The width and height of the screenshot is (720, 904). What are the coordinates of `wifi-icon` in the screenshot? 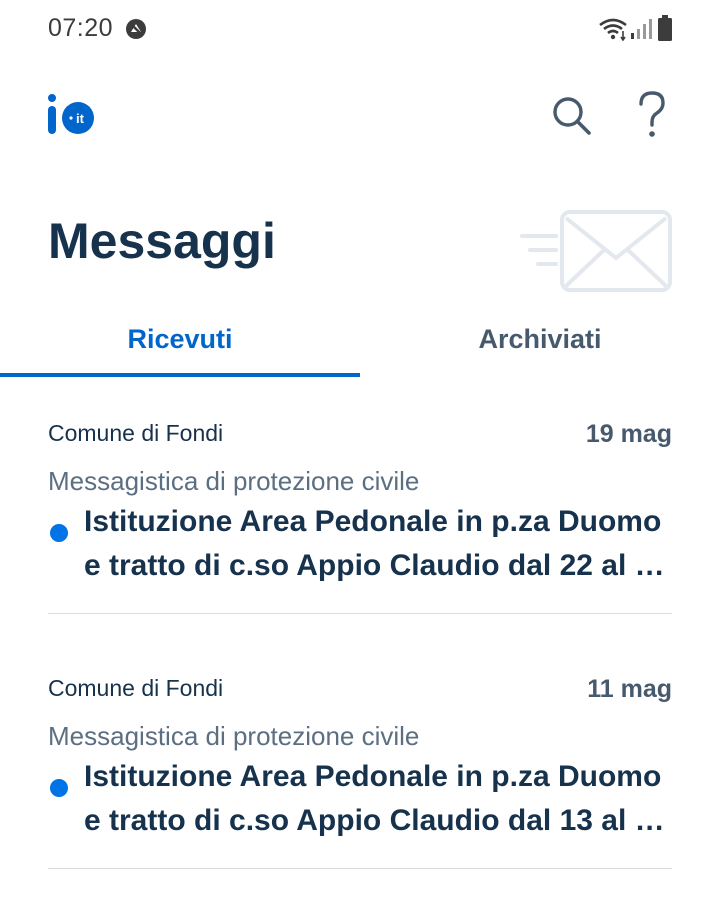 It's located at (613, 29).